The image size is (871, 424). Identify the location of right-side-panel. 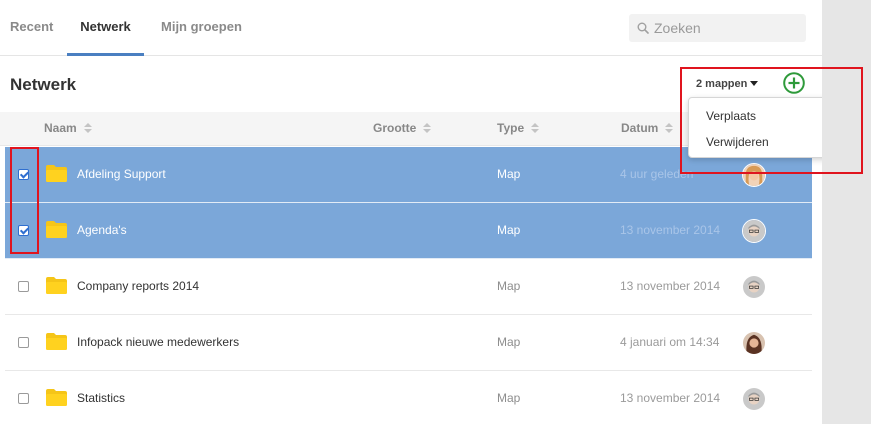
(846, 212).